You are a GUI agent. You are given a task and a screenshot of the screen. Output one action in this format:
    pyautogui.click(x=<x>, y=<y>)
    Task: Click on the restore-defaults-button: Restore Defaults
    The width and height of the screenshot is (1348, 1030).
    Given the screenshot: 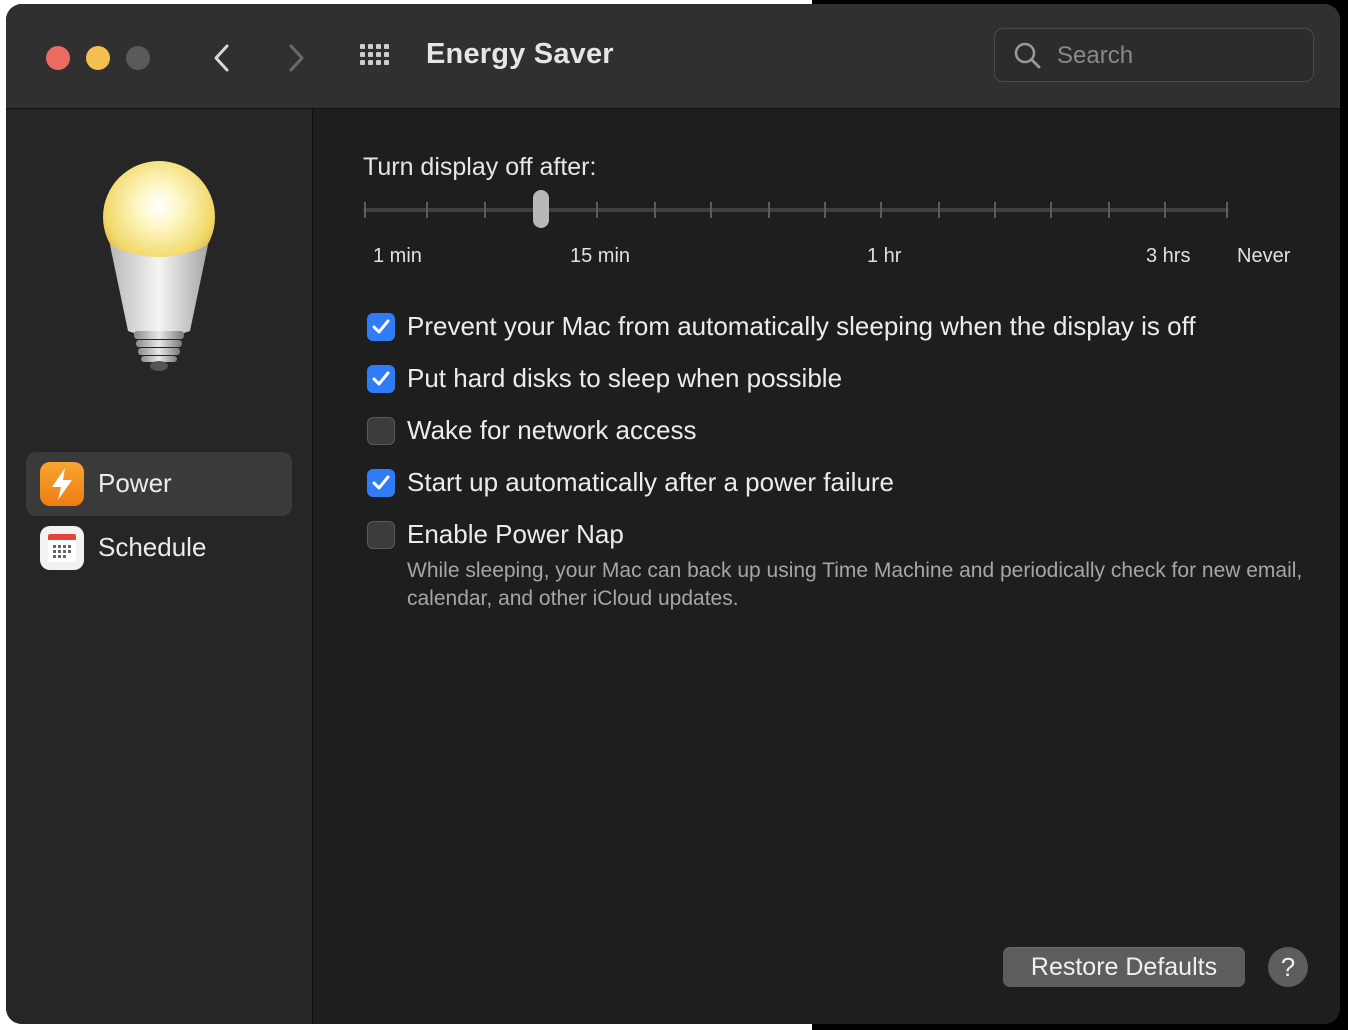 What is the action you would take?
    pyautogui.click(x=1124, y=967)
    